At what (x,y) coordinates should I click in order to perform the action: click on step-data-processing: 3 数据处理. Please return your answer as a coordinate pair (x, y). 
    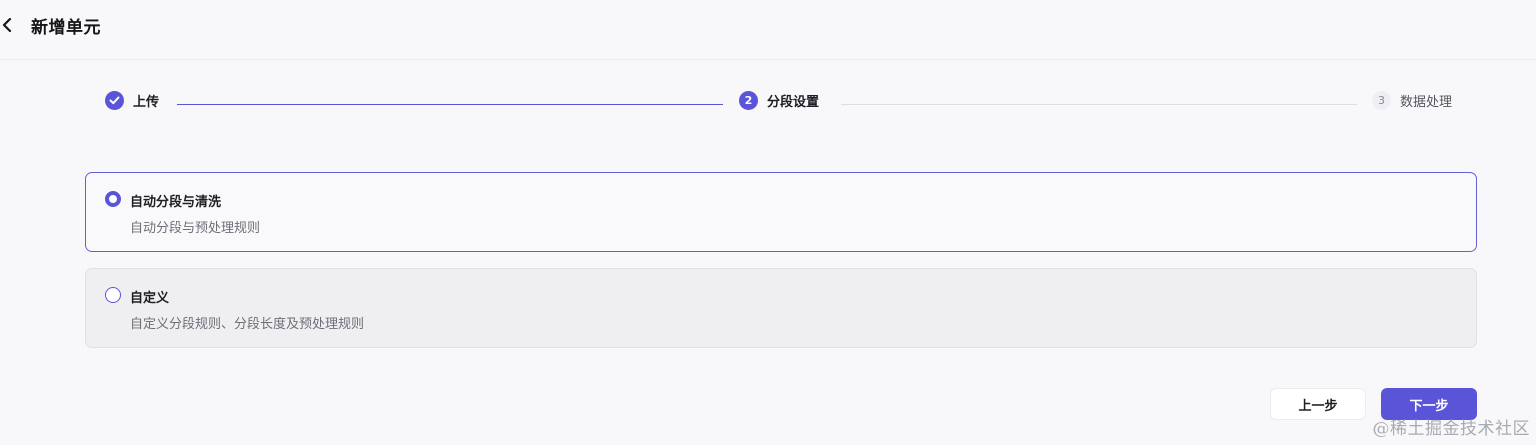
    Looking at the image, I should click on (1412, 100).